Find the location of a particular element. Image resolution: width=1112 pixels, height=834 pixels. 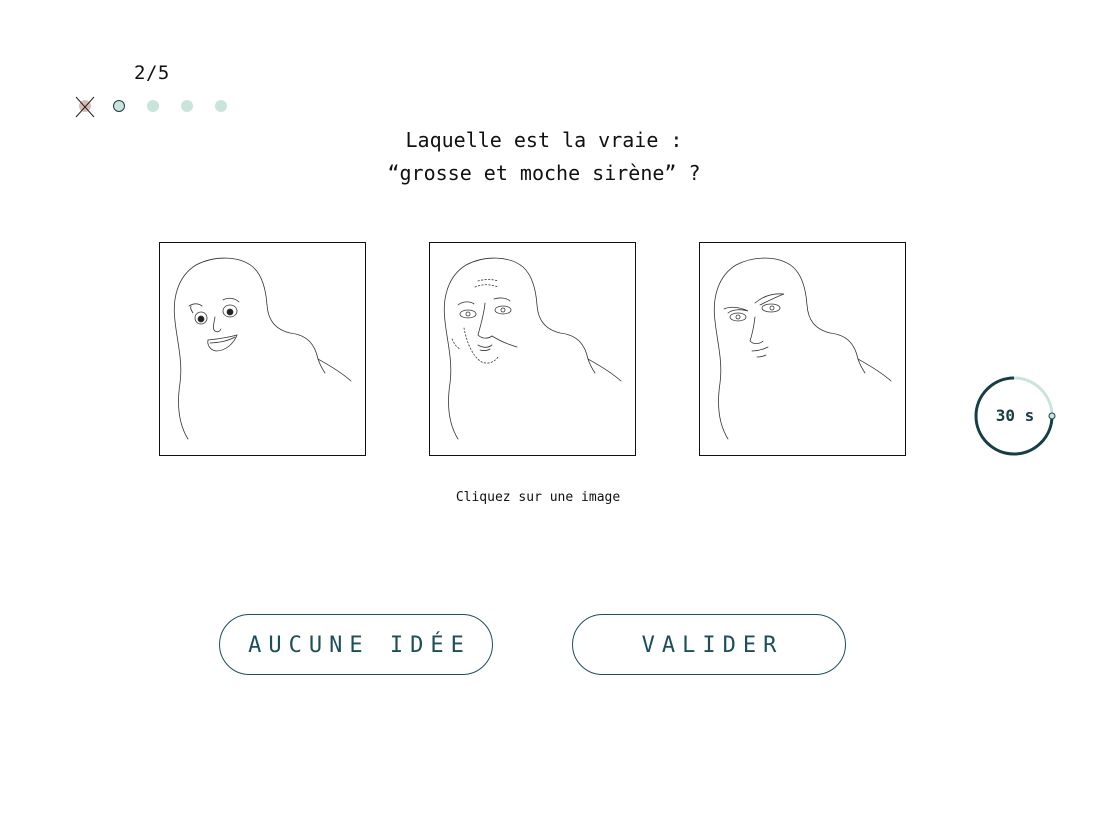

validate-button: VALIDER is located at coordinates (709, 644).